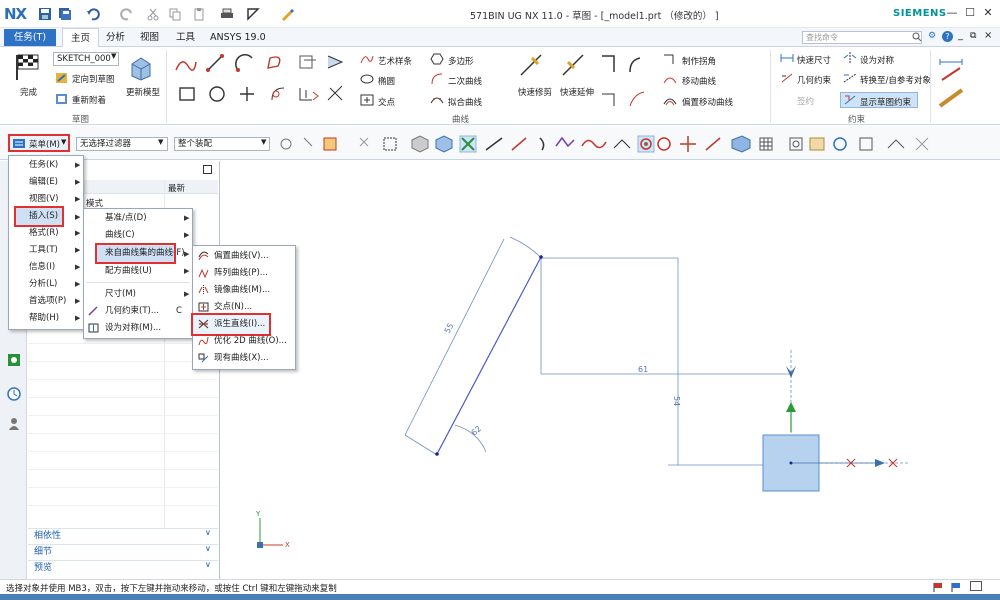 This screenshot has height=600, width=1000. What do you see at coordinates (577, 92) in the screenshot?
I see `quick-extend-label: 快速延伸` at bounding box center [577, 92].